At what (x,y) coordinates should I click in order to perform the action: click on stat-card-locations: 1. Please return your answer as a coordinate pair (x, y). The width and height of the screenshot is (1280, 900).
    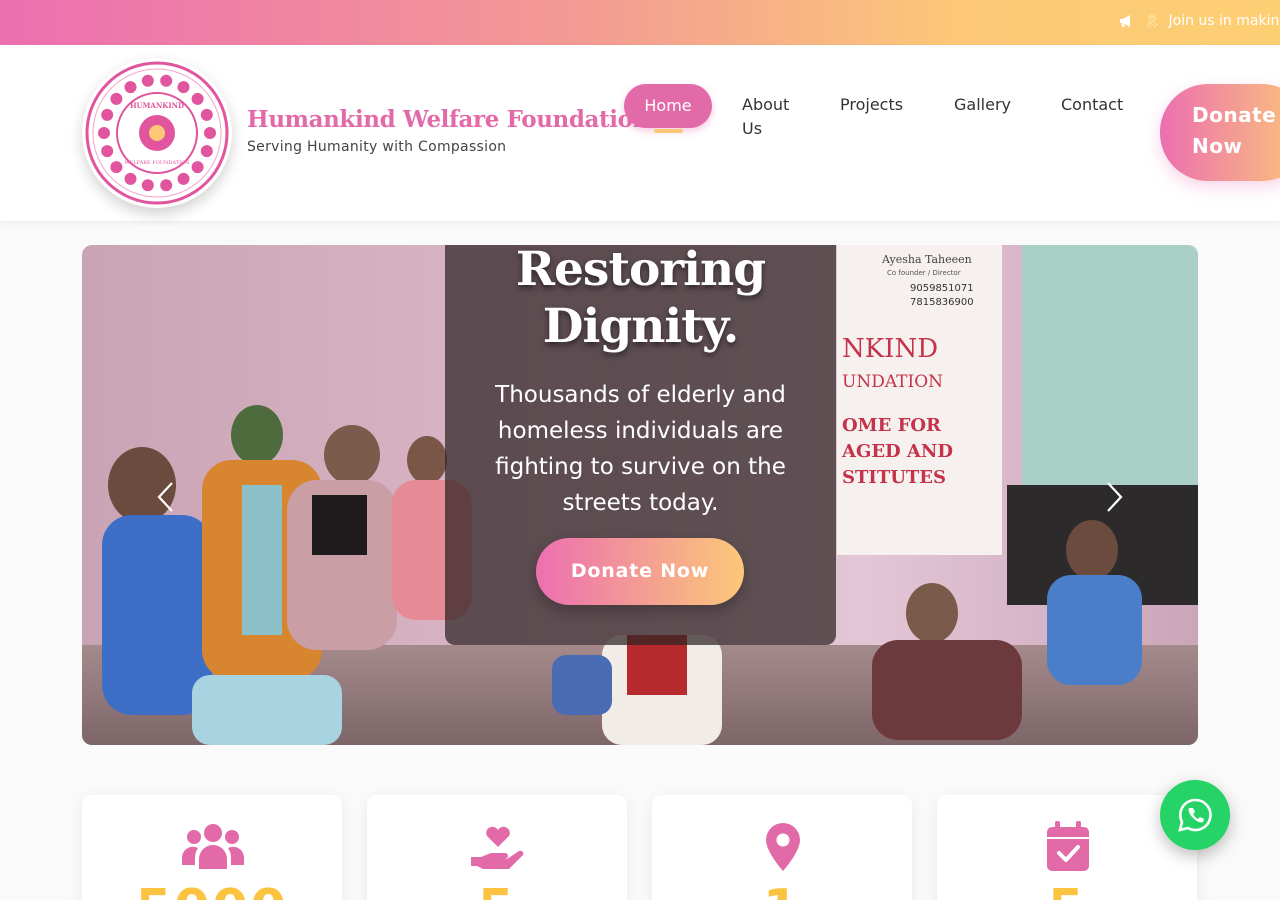
    Looking at the image, I should click on (782, 847).